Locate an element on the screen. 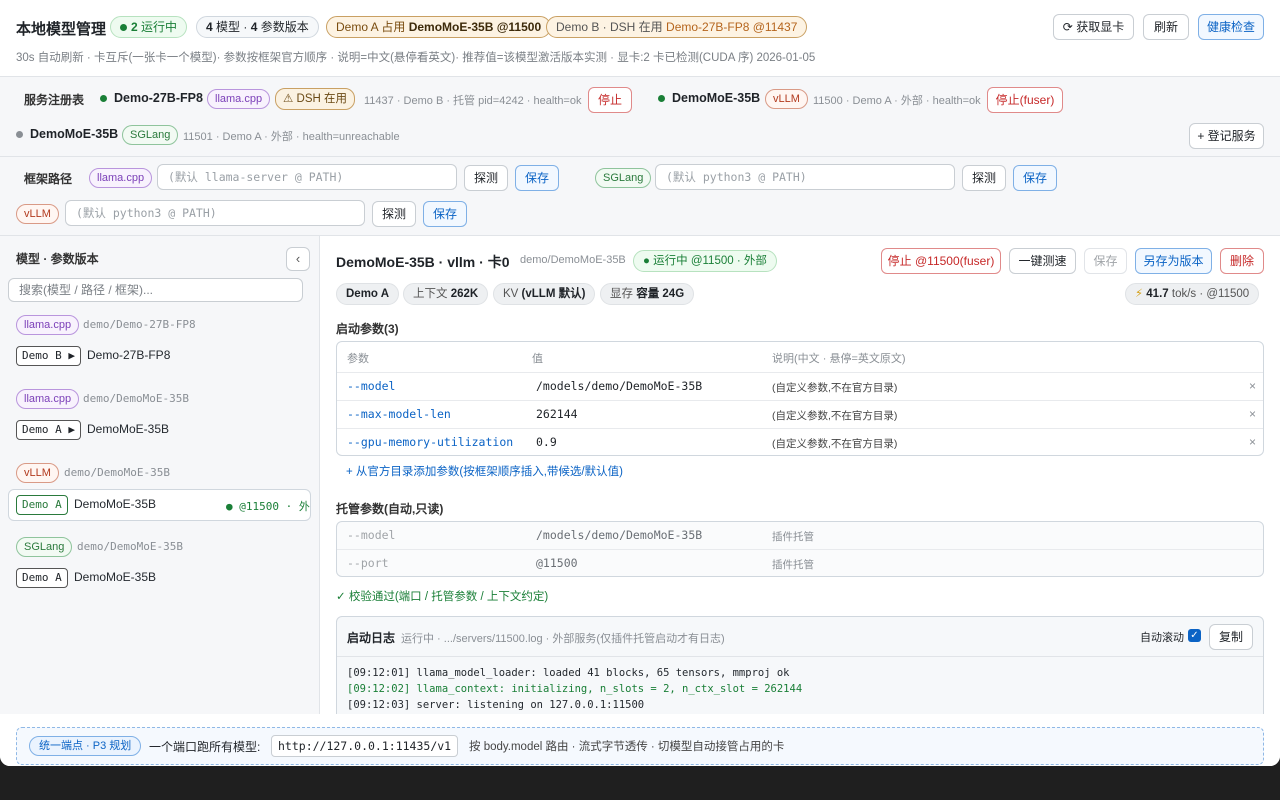 This screenshot has height=800, width=1280. demo-b-prefix: Demo B · DSH 在用 is located at coordinates (609, 27).